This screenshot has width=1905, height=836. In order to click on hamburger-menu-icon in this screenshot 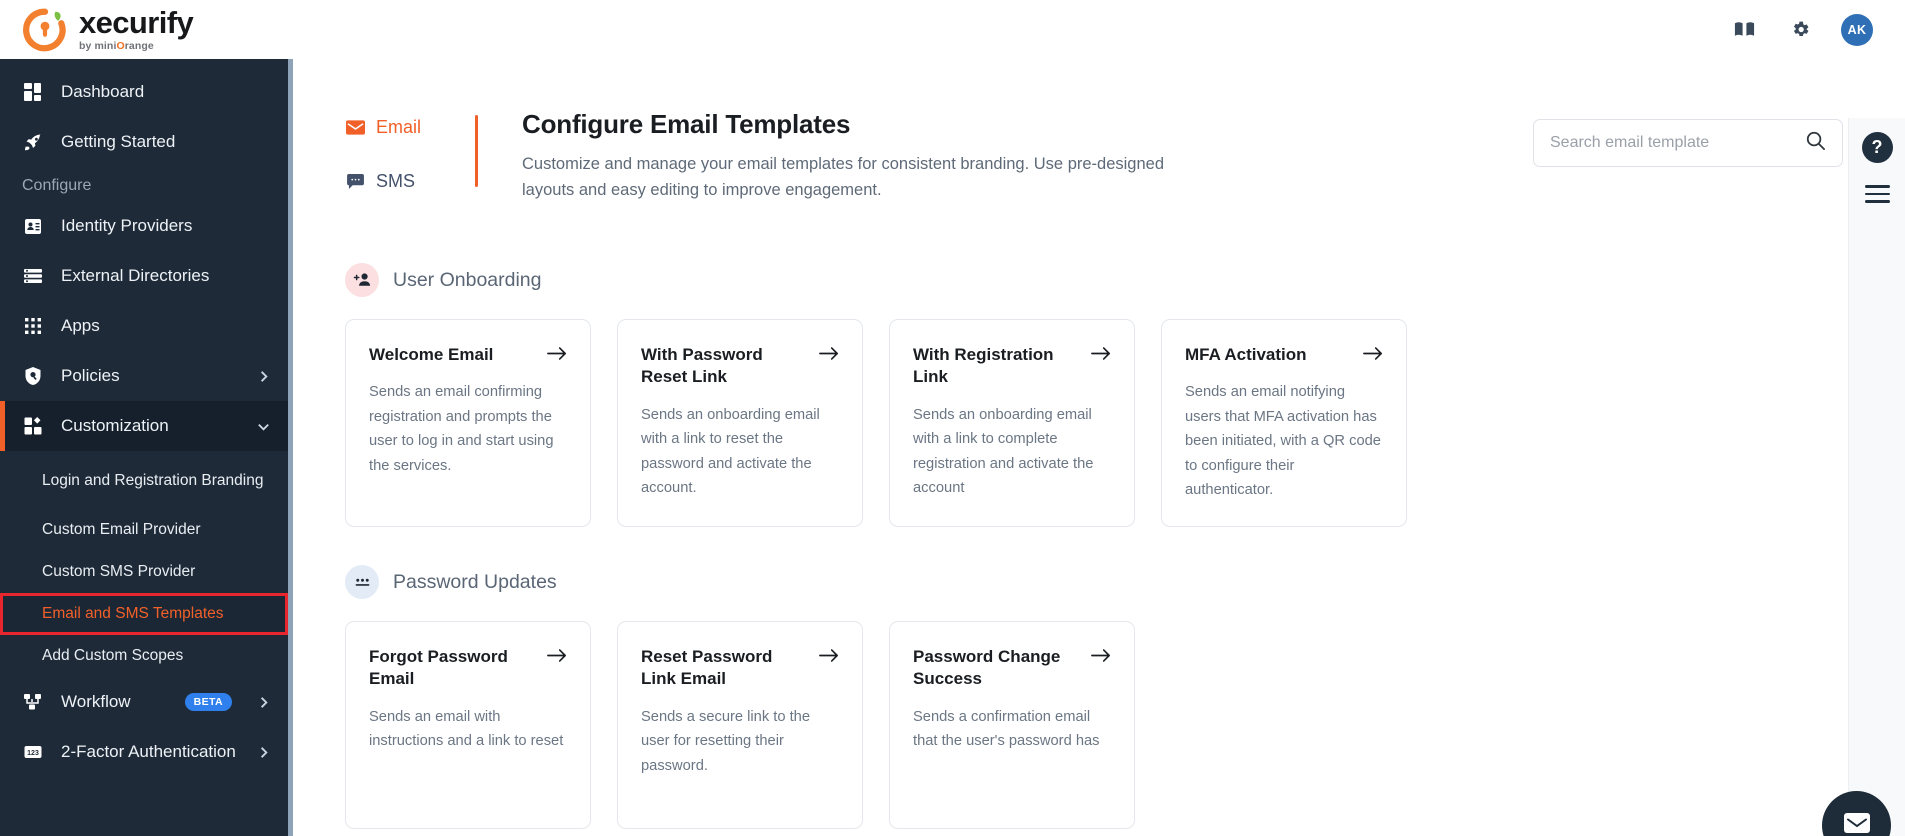, I will do `click(1877, 194)`.